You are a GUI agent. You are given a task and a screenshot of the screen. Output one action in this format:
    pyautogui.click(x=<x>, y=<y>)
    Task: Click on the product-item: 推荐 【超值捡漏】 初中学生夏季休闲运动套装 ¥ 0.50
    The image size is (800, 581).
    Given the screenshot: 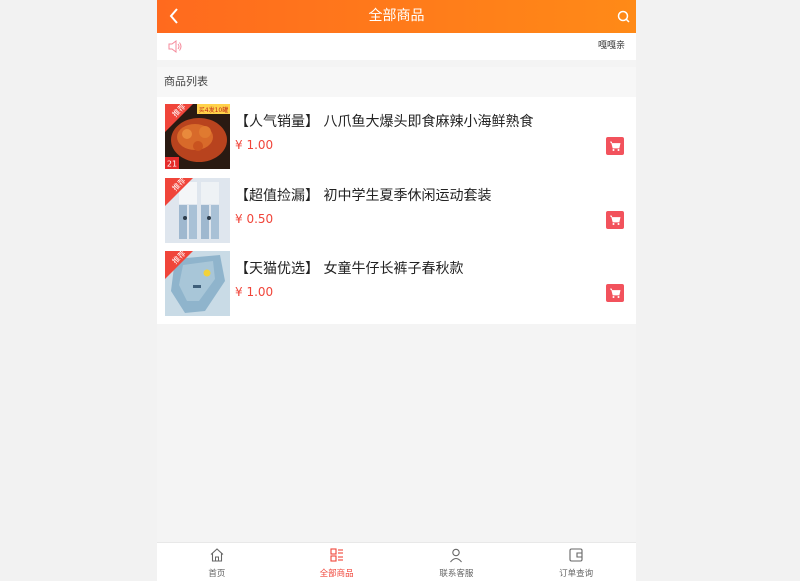 What is the action you would take?
    pyautogui.click(x=396, y=207)
    